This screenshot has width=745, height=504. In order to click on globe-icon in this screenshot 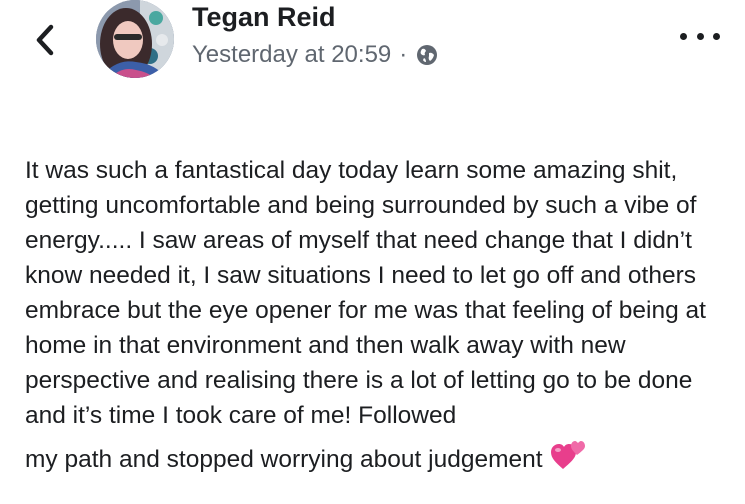, I will do `click(427, 55)`.